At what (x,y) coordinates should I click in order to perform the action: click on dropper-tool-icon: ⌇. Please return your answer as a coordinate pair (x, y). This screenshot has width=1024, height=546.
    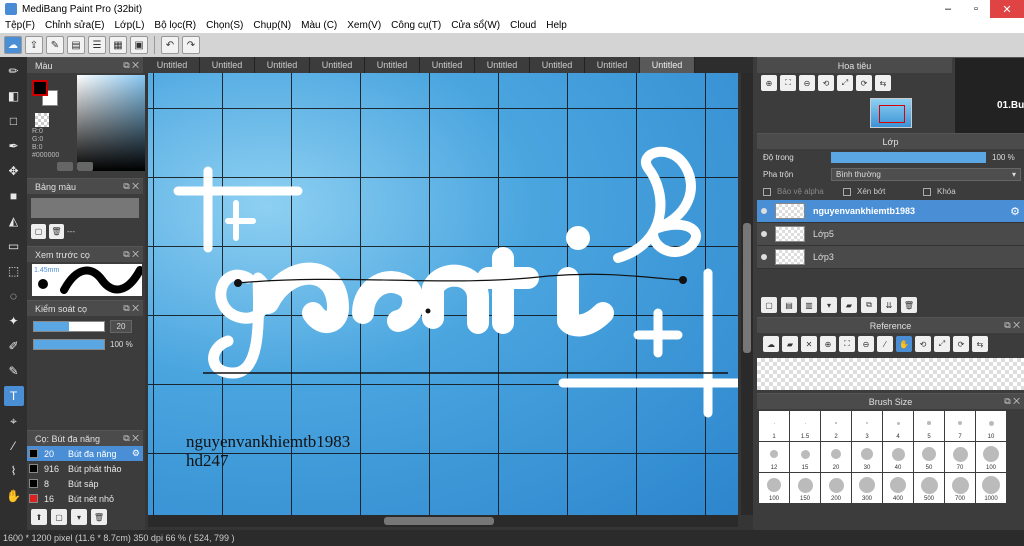
    Looking at the image, I should click on (14, 471).